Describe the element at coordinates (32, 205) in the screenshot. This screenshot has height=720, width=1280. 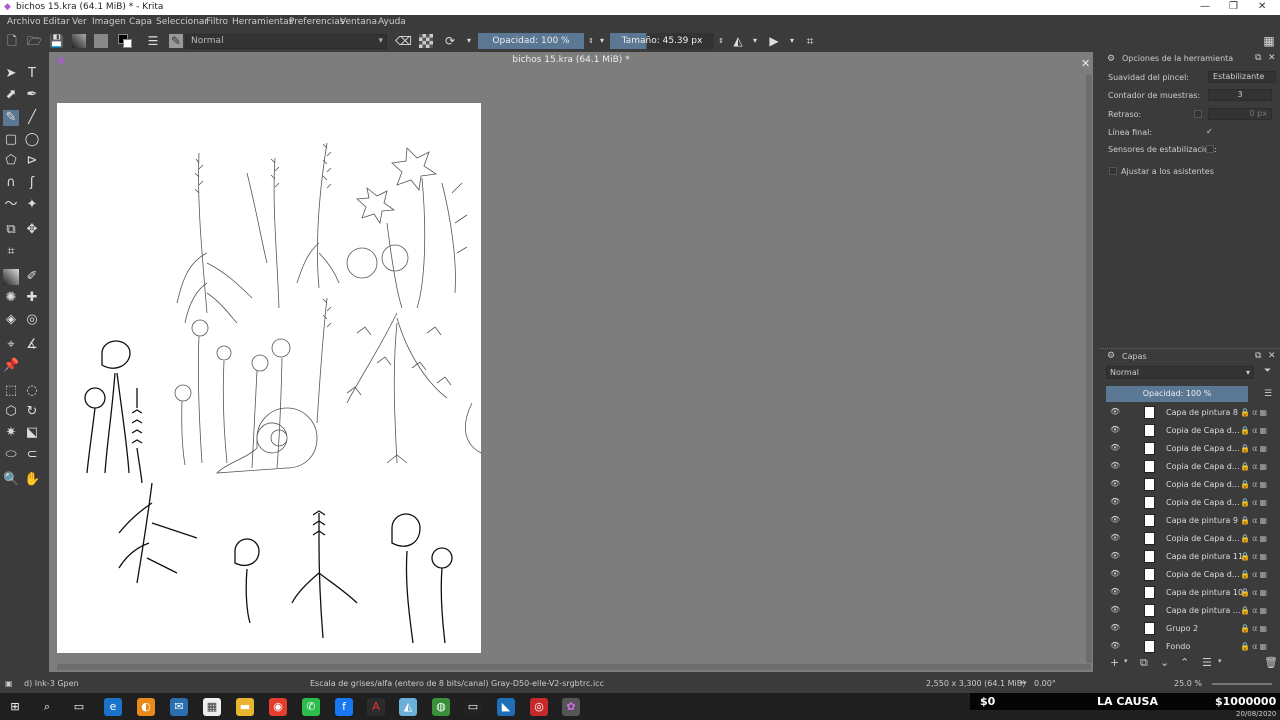
I see `multibrush-icon: ✦` at that location.